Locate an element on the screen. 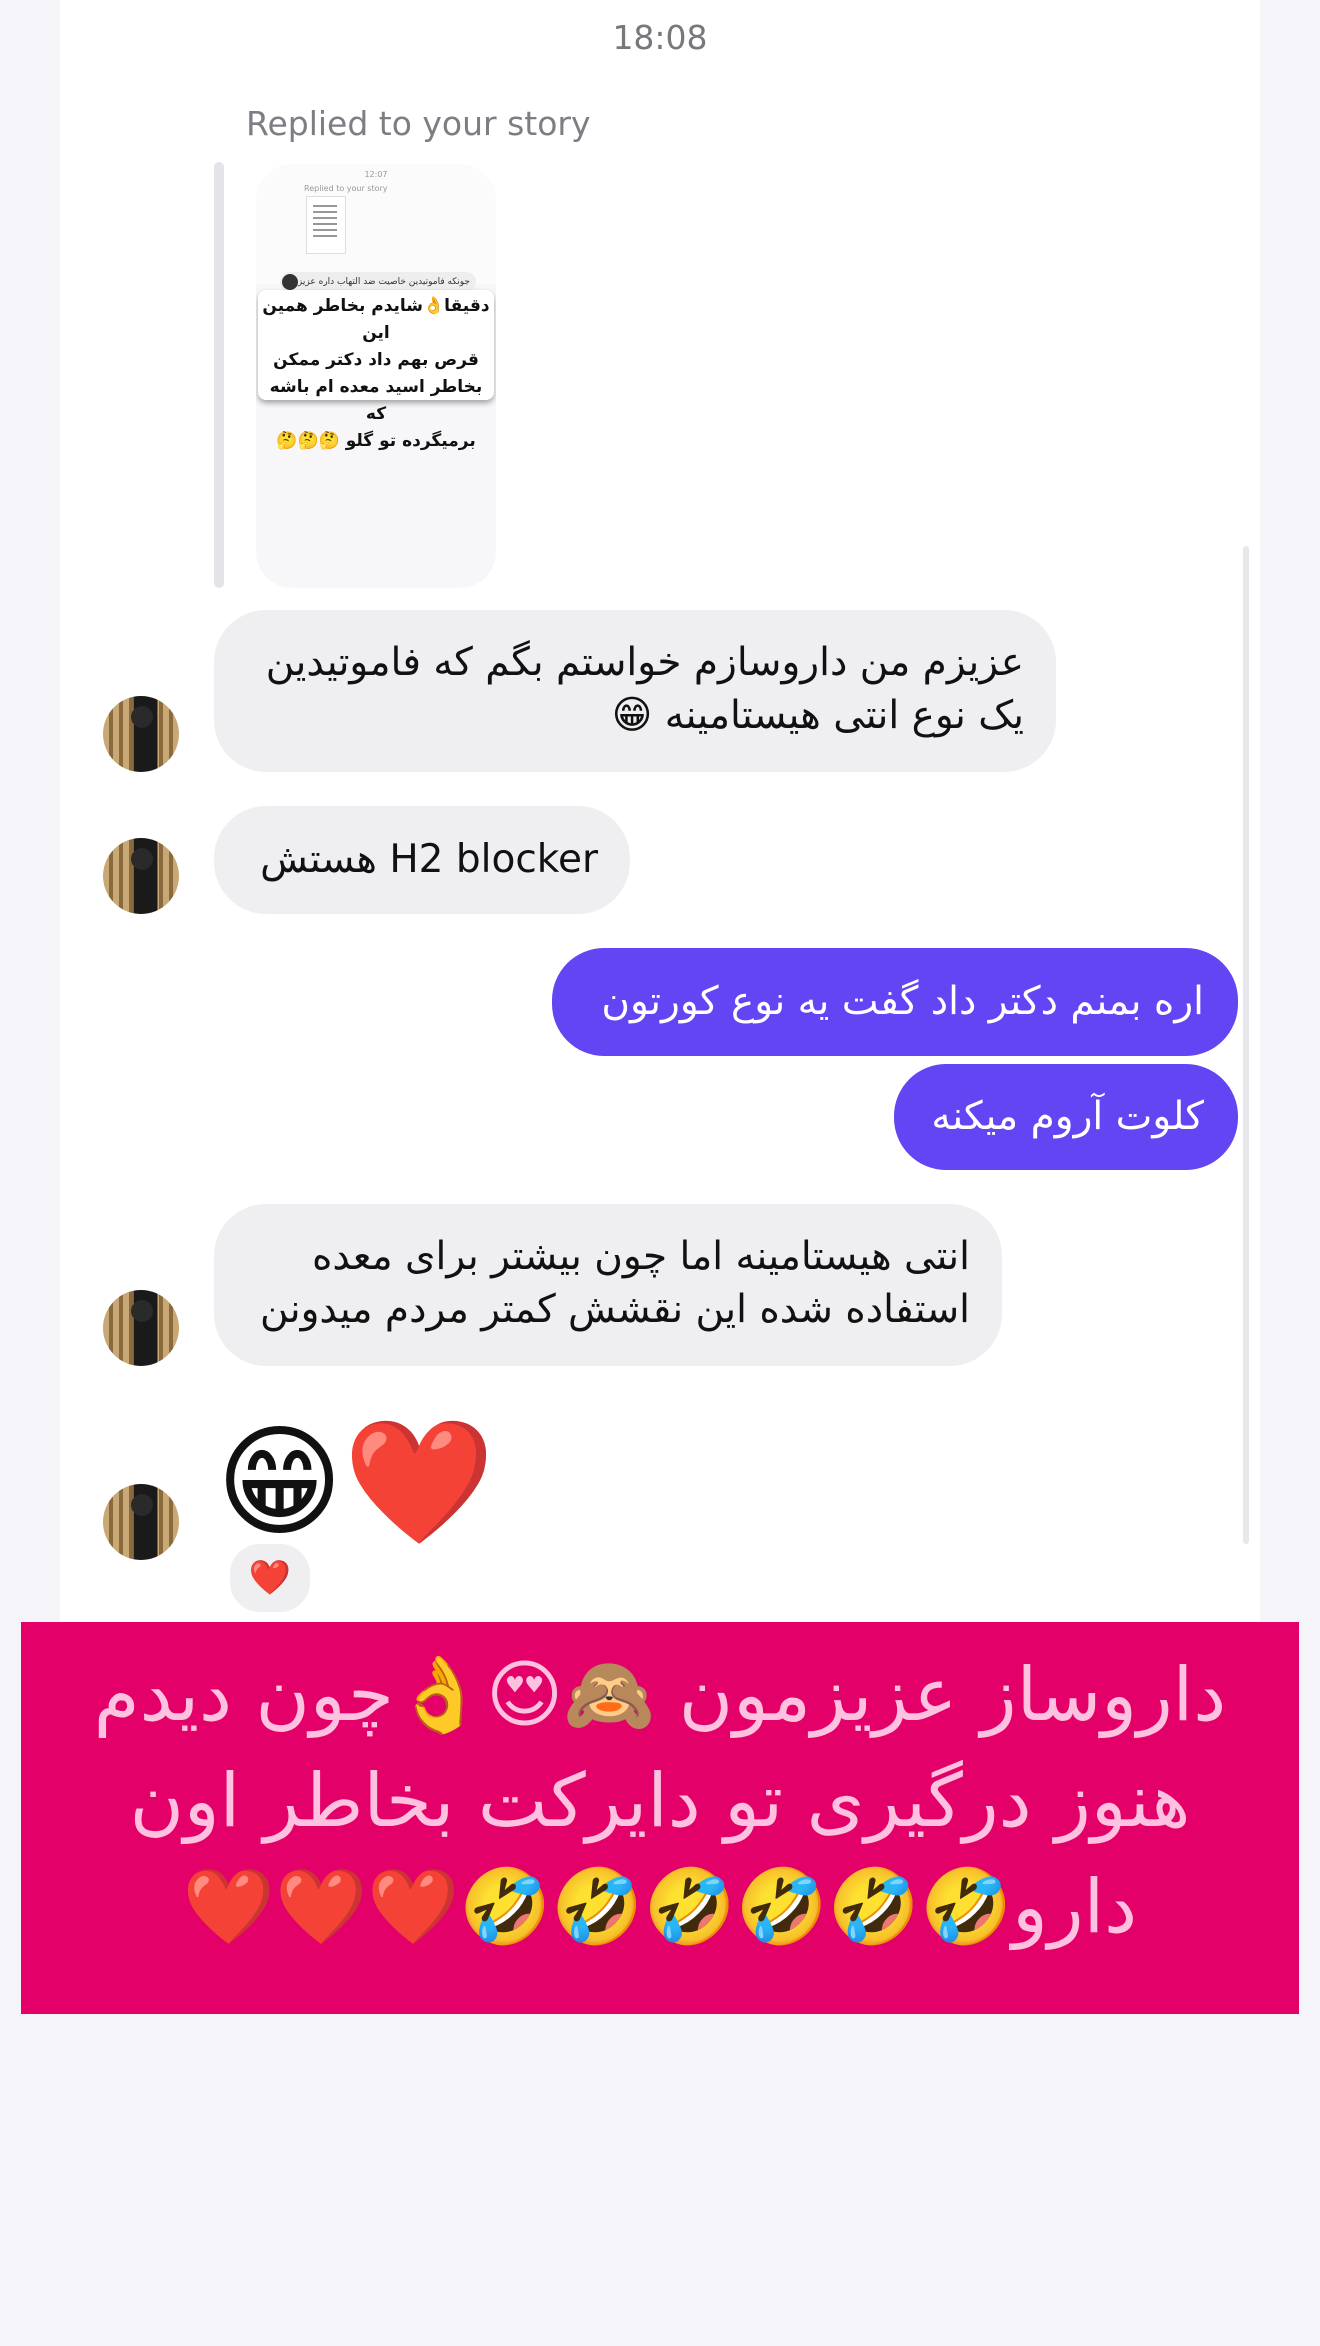 Image resolution: width=1320 pixels, height=2346 pixels. story-replied-label: Replied to your story is located at coordinates (346, 188).